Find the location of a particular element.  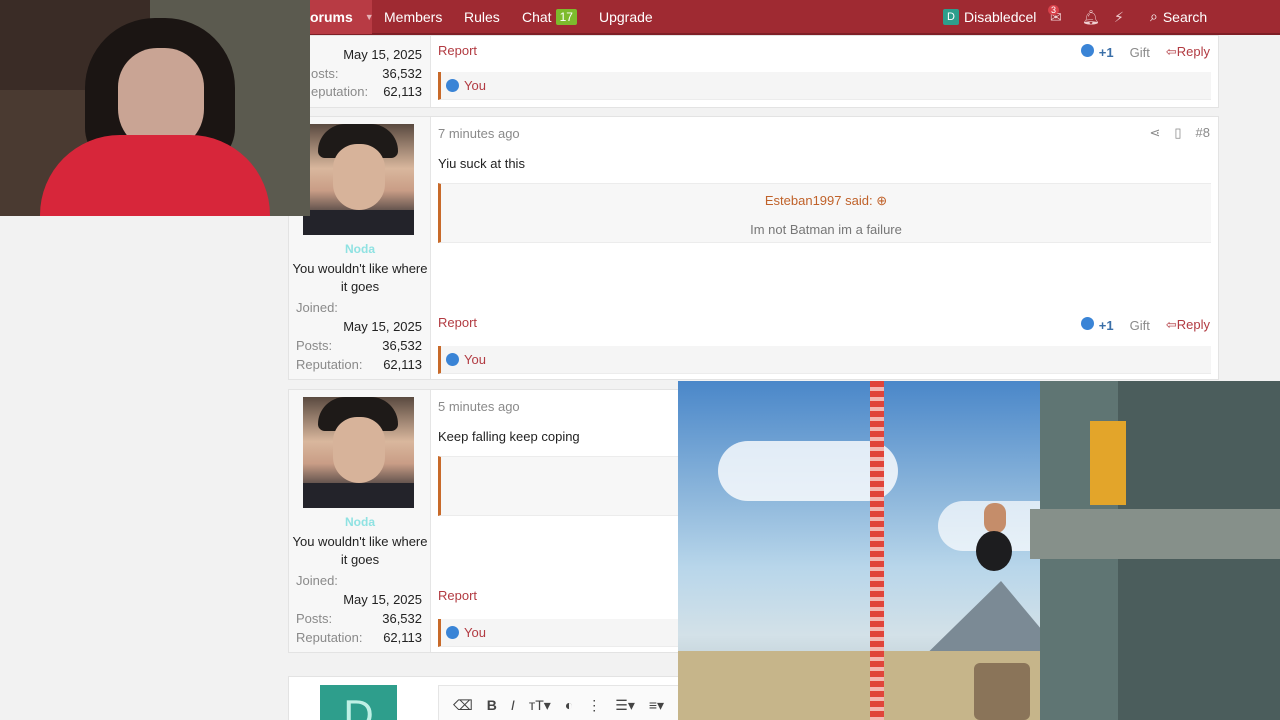

joined-date-row: May 15, 2025 is located at coordinates (359, 326).